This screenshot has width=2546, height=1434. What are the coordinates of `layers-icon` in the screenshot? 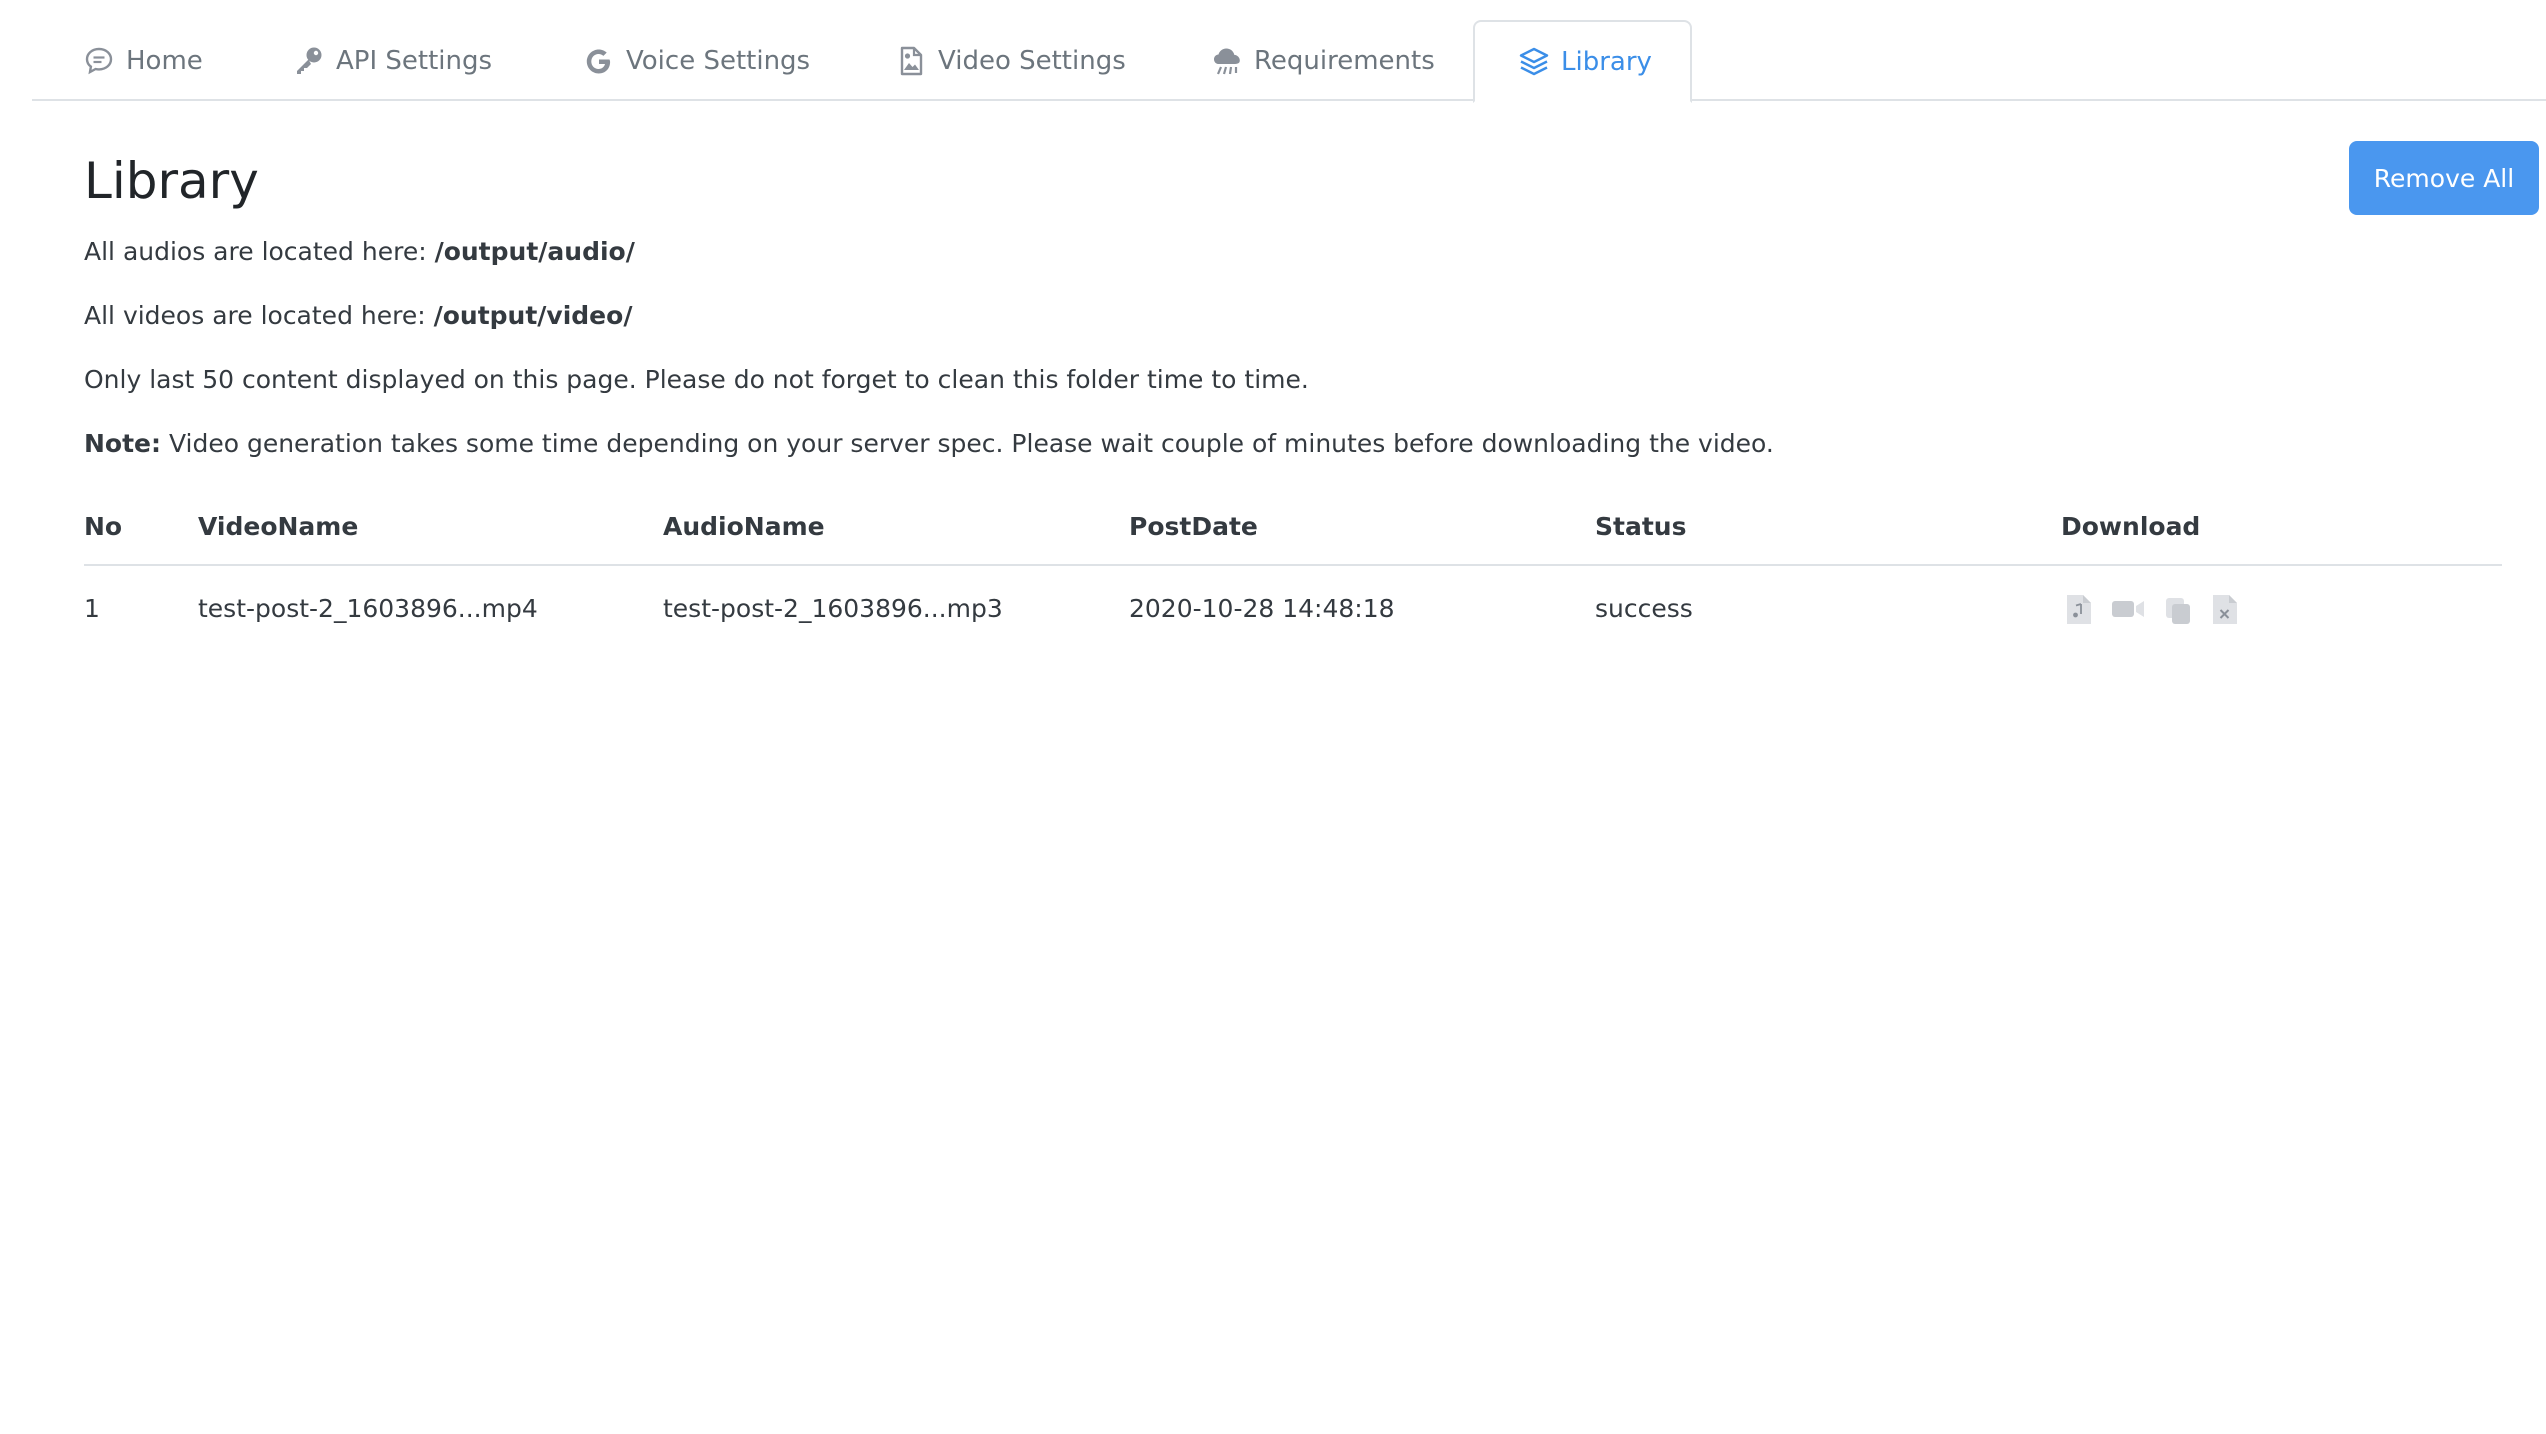 It's located at (1534, 61).